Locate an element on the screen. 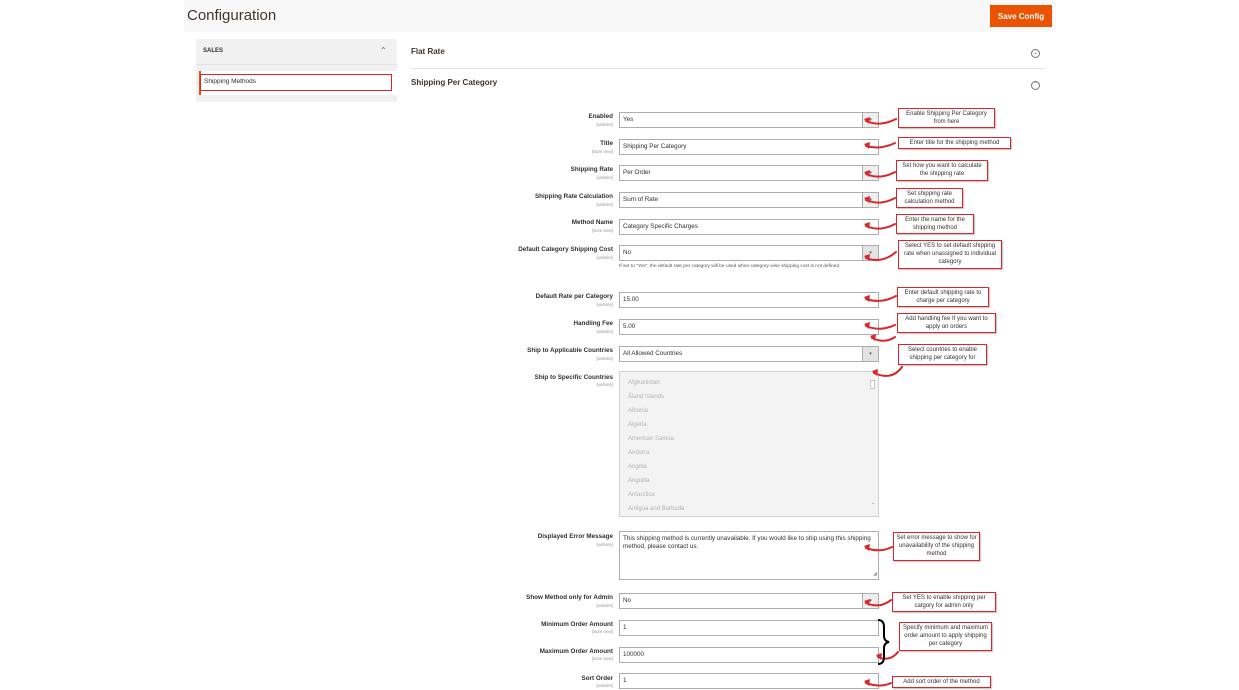 The image size is (1239, 690). arrow-sort-order is located at coordinates (878, 684).